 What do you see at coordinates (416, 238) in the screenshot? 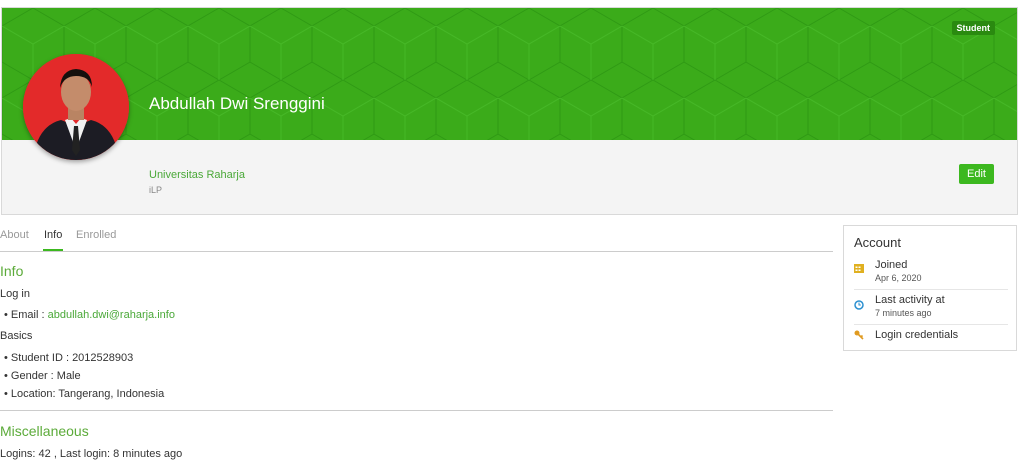
I see `profile-tabs: About Info Enrolled` at bounding box center [416, 238].